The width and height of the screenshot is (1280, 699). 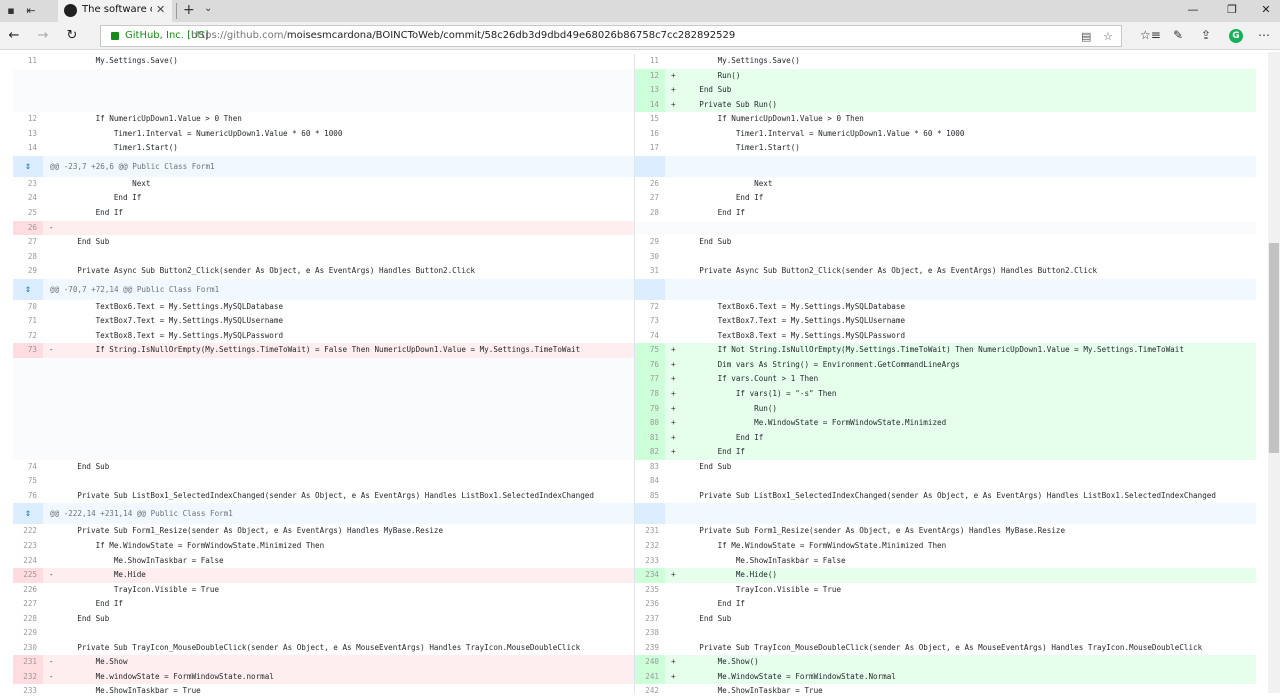 I want to click on line-number: 17, so click(x=650, y=148).